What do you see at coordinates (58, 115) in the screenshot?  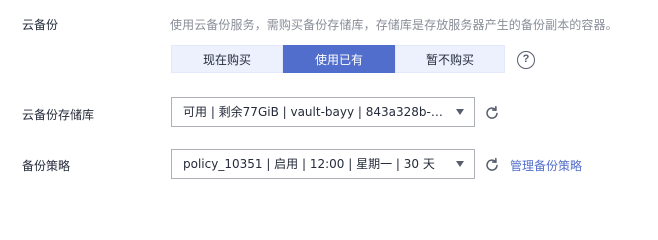 I see `vault-label: 云备份存储库` at bounding box center [58, 115].